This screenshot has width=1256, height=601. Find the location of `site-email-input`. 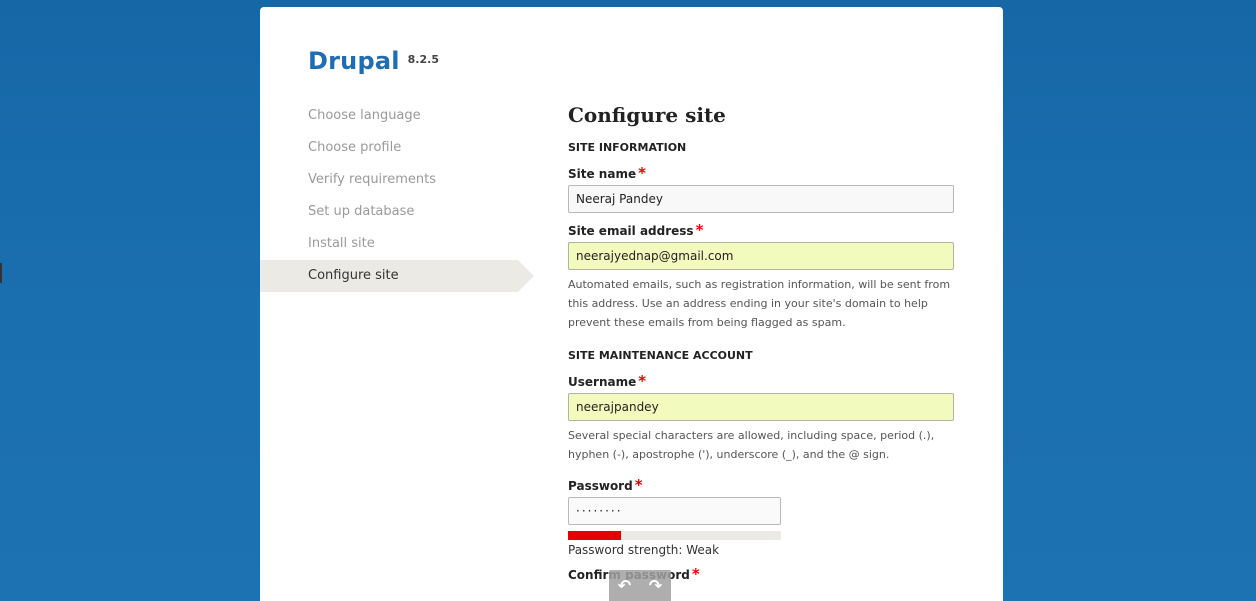

site-email-input is located at coordinates (761, 256).